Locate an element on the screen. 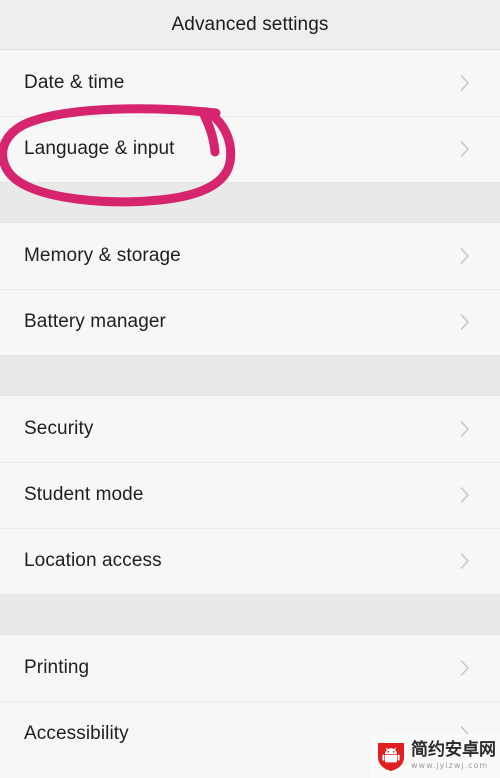 Image resolution: width=500 pixels, height=778 pixels. watermark-url: www.jylzwj.com is located at coordinates (450, 765).